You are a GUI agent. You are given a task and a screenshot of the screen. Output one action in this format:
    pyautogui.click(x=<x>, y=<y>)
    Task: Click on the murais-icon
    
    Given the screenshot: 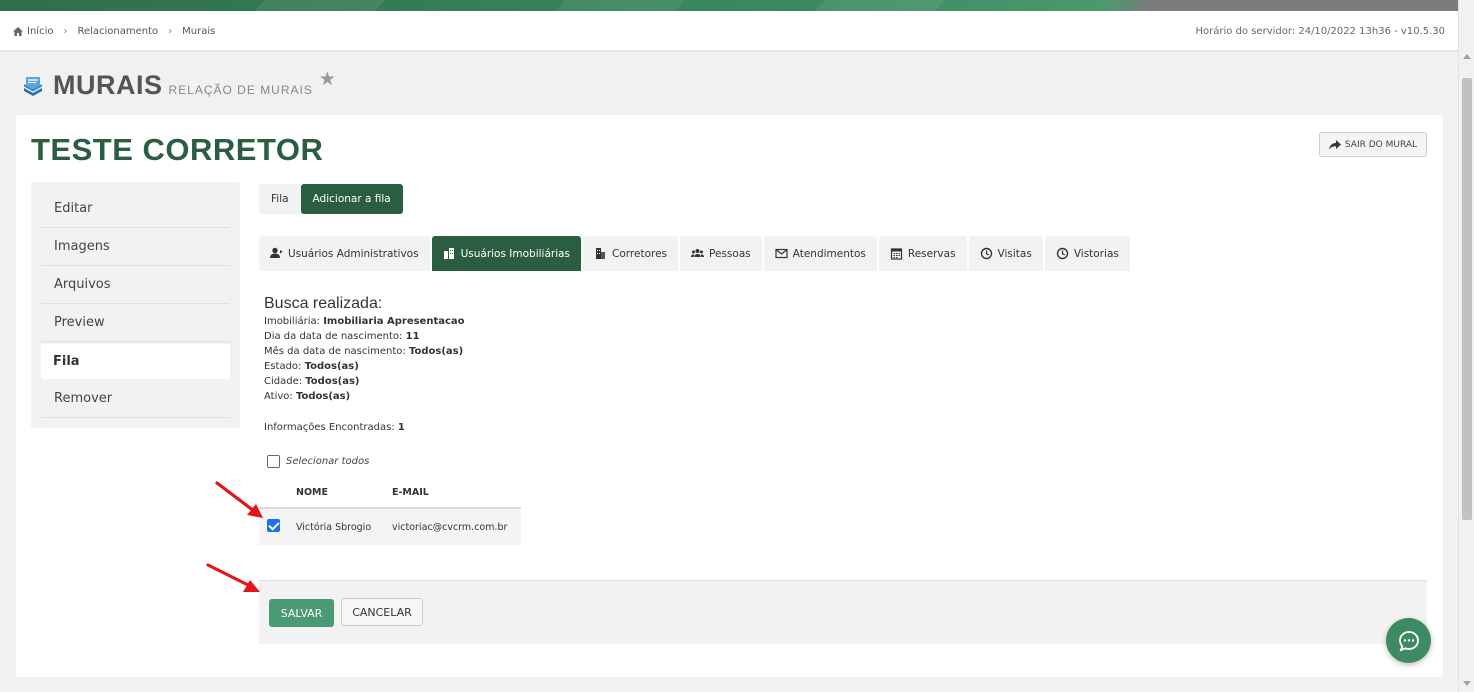 What is the action you would take?
    pyautogui.click(x=33, y=86)
    